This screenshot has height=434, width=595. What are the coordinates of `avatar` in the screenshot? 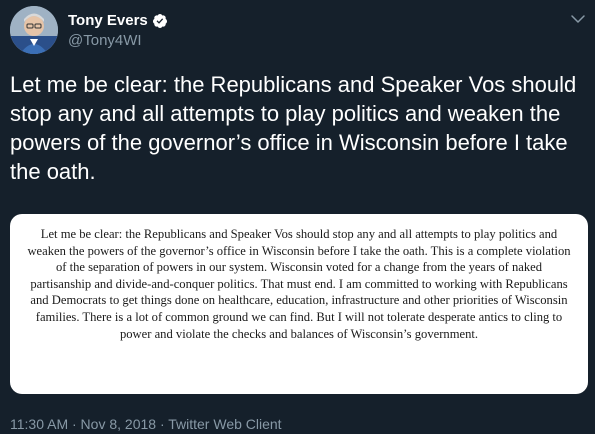 It's located at (34, 30).